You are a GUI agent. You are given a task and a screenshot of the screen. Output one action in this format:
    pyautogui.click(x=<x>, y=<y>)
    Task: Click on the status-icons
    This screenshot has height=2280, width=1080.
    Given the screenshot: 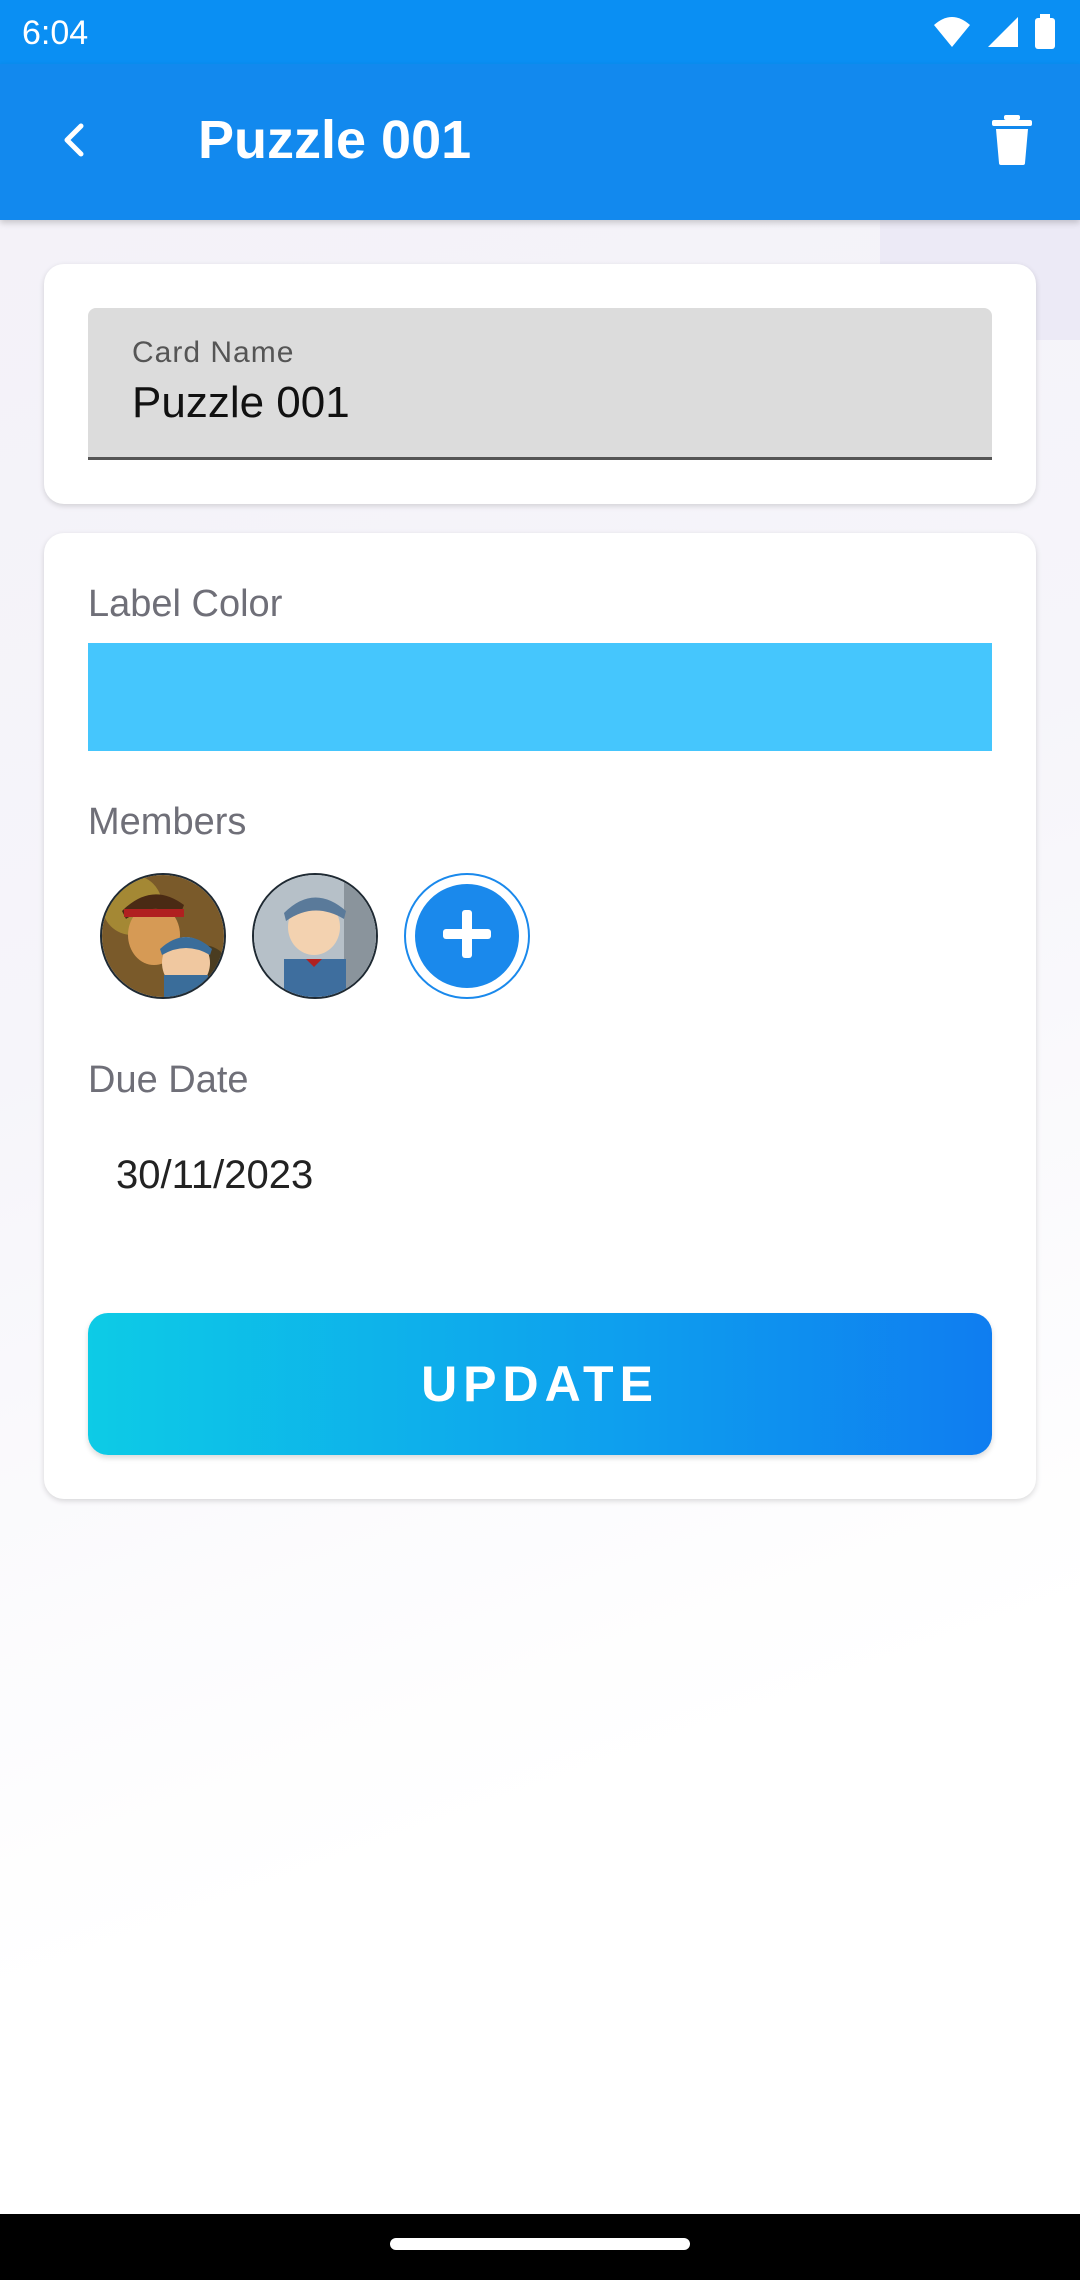 What is the action you would take?
    pyautogui.click(x=994, y=34)
    